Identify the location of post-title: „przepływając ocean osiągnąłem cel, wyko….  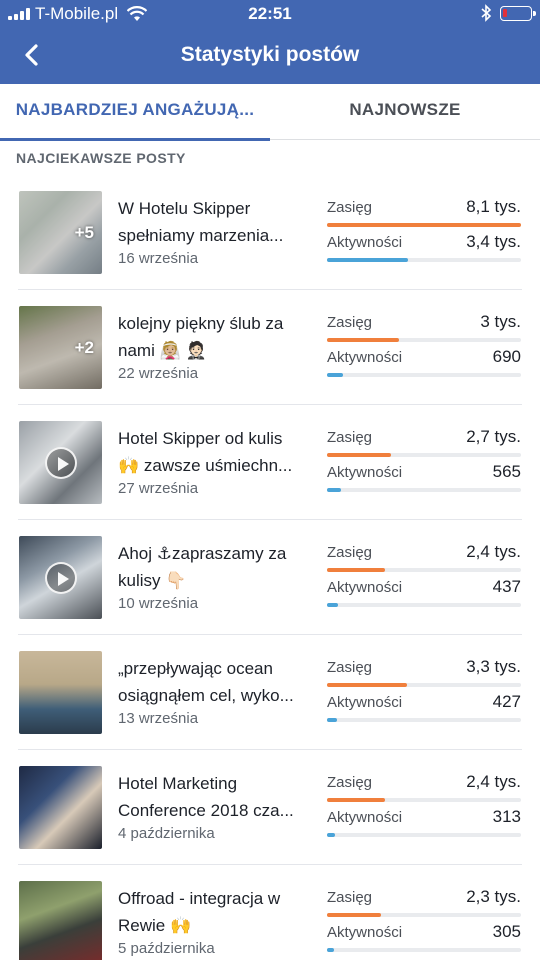
(206, 682).